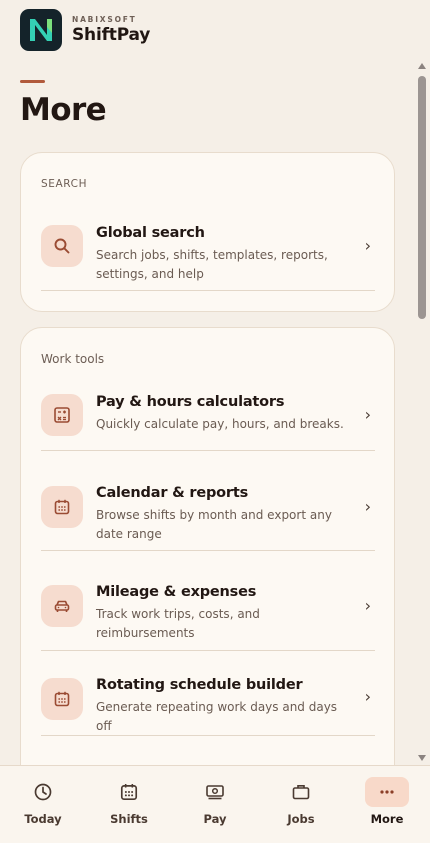 Image resolution: width=430 pixels, height=843 pixels. What do you see at coordinates (129, 819) in the screenshot?
I see `tab-shifts-label: Shifts` at bounding box center [129, 819].